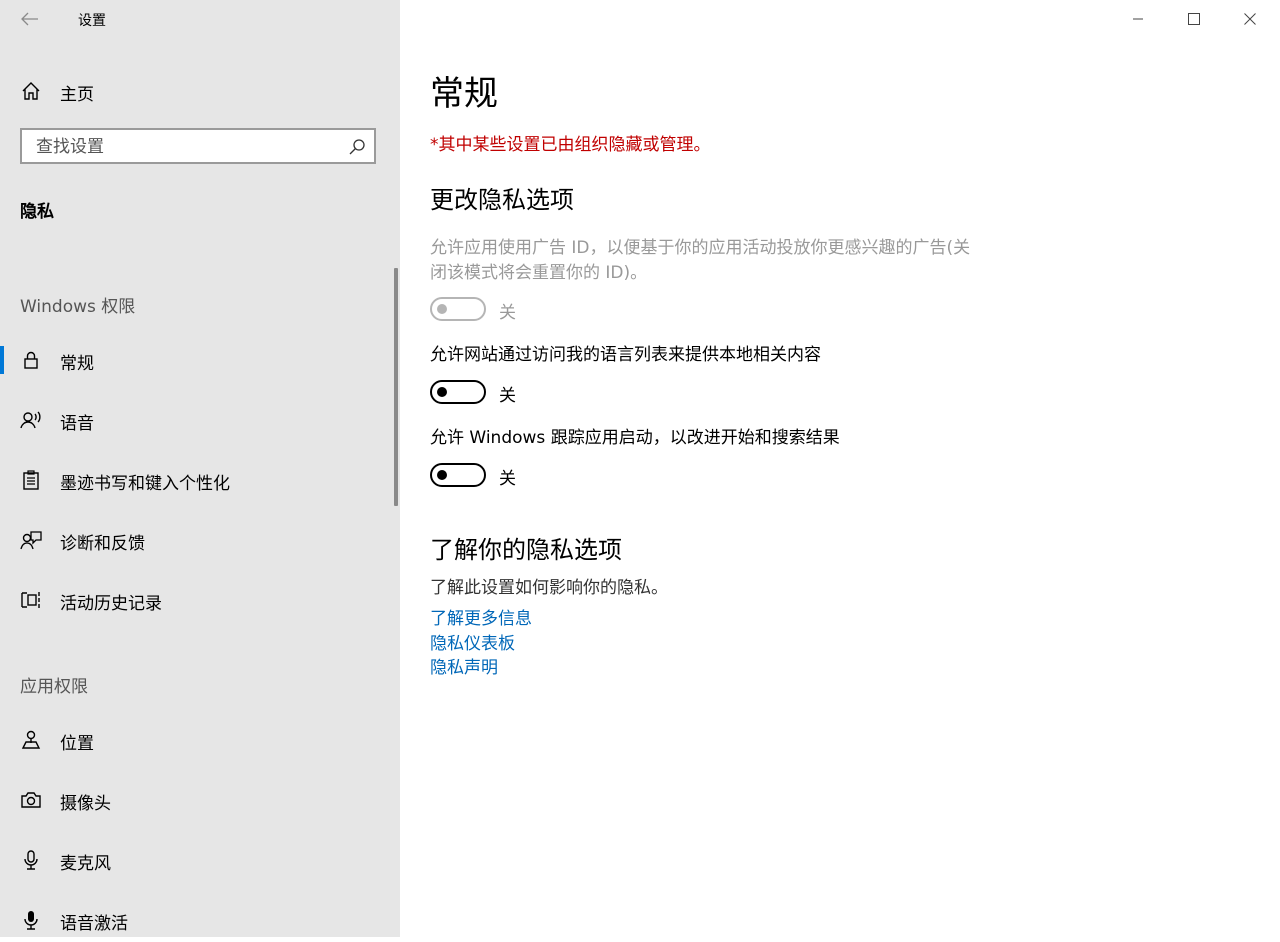  What do you see at coordinates (458, 475) in the screenshot?
I see `app-launch-tracking-toggle` at bounding box center [458, 475].